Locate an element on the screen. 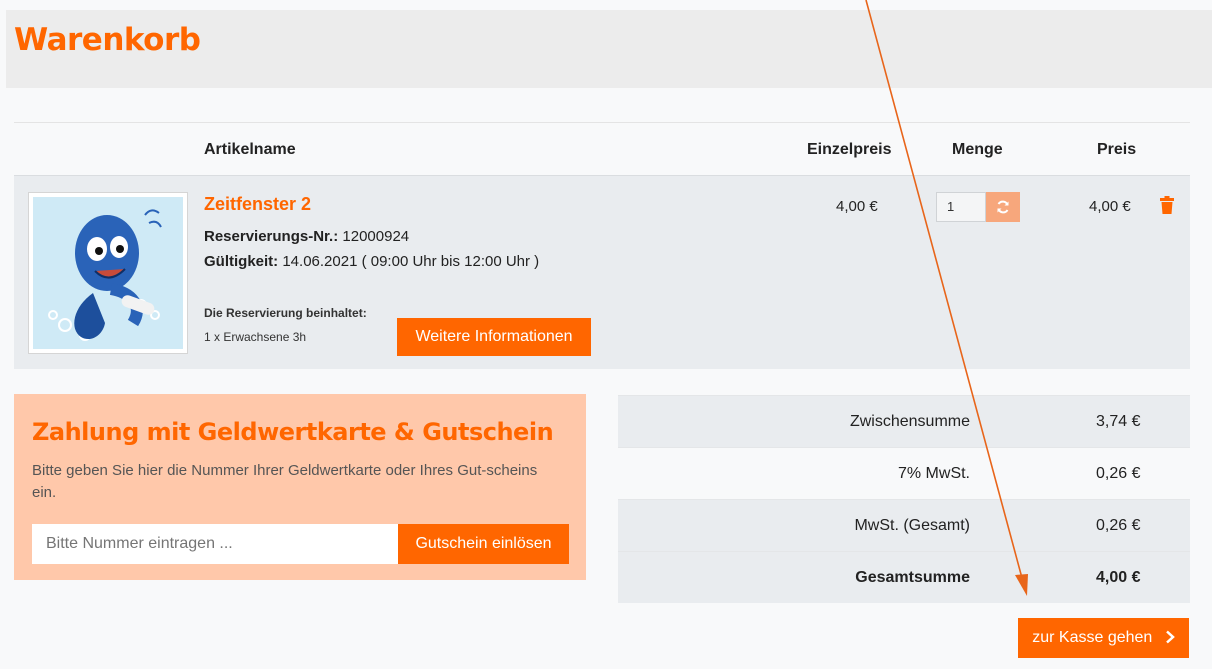 This screenshot has width=1212, height=669. subtotal-label: Zwischensumme is located at coordinates (909, 421).